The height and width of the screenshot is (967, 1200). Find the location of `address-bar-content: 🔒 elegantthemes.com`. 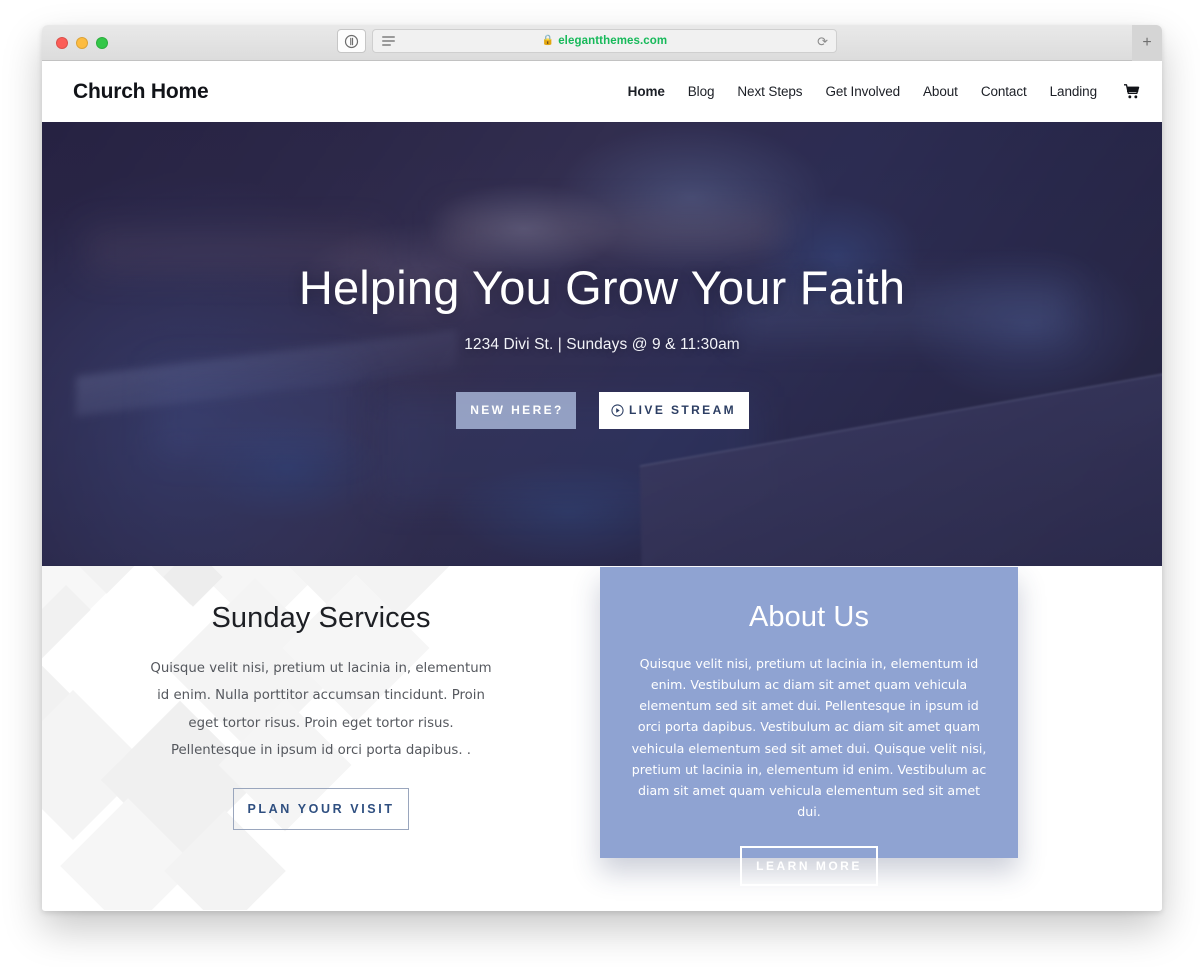

address-bar-content: 🔒 elegantthemes.com is located at coordinates (604, 41).